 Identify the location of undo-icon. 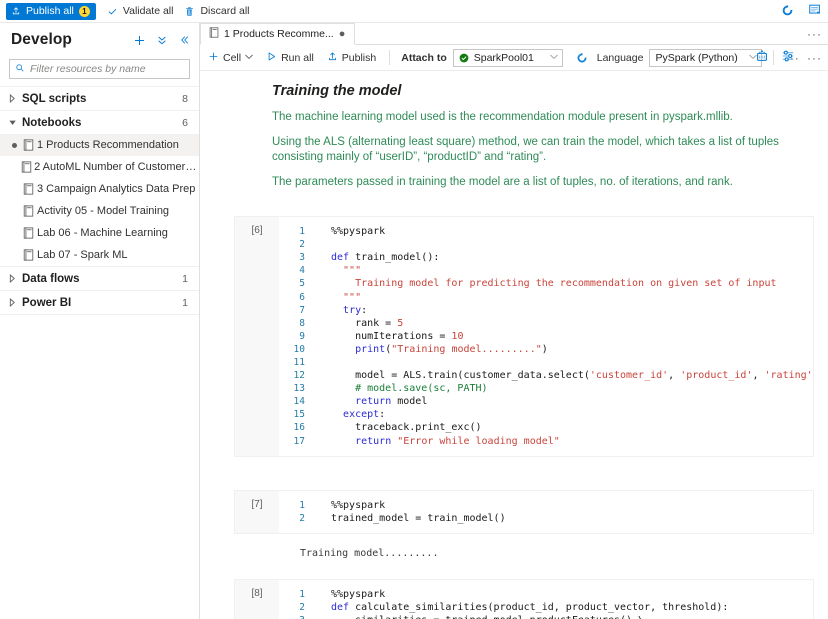
(582, 58).